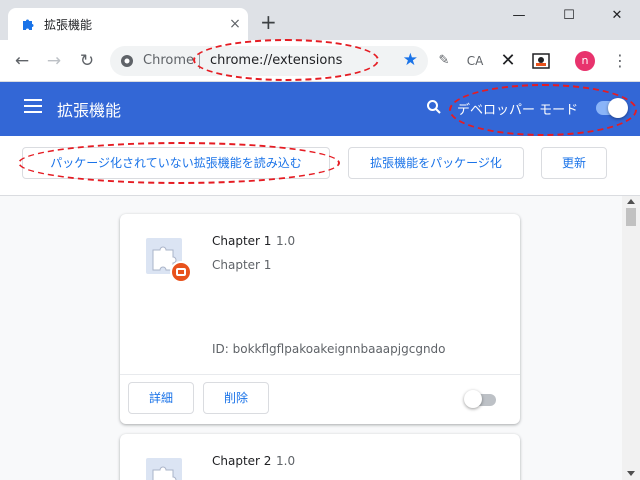 The width and height of the screenshot is (640, 480). Describe the element at coordinates (33, 106) in the screenshot. I see `menu-icon` at that location.